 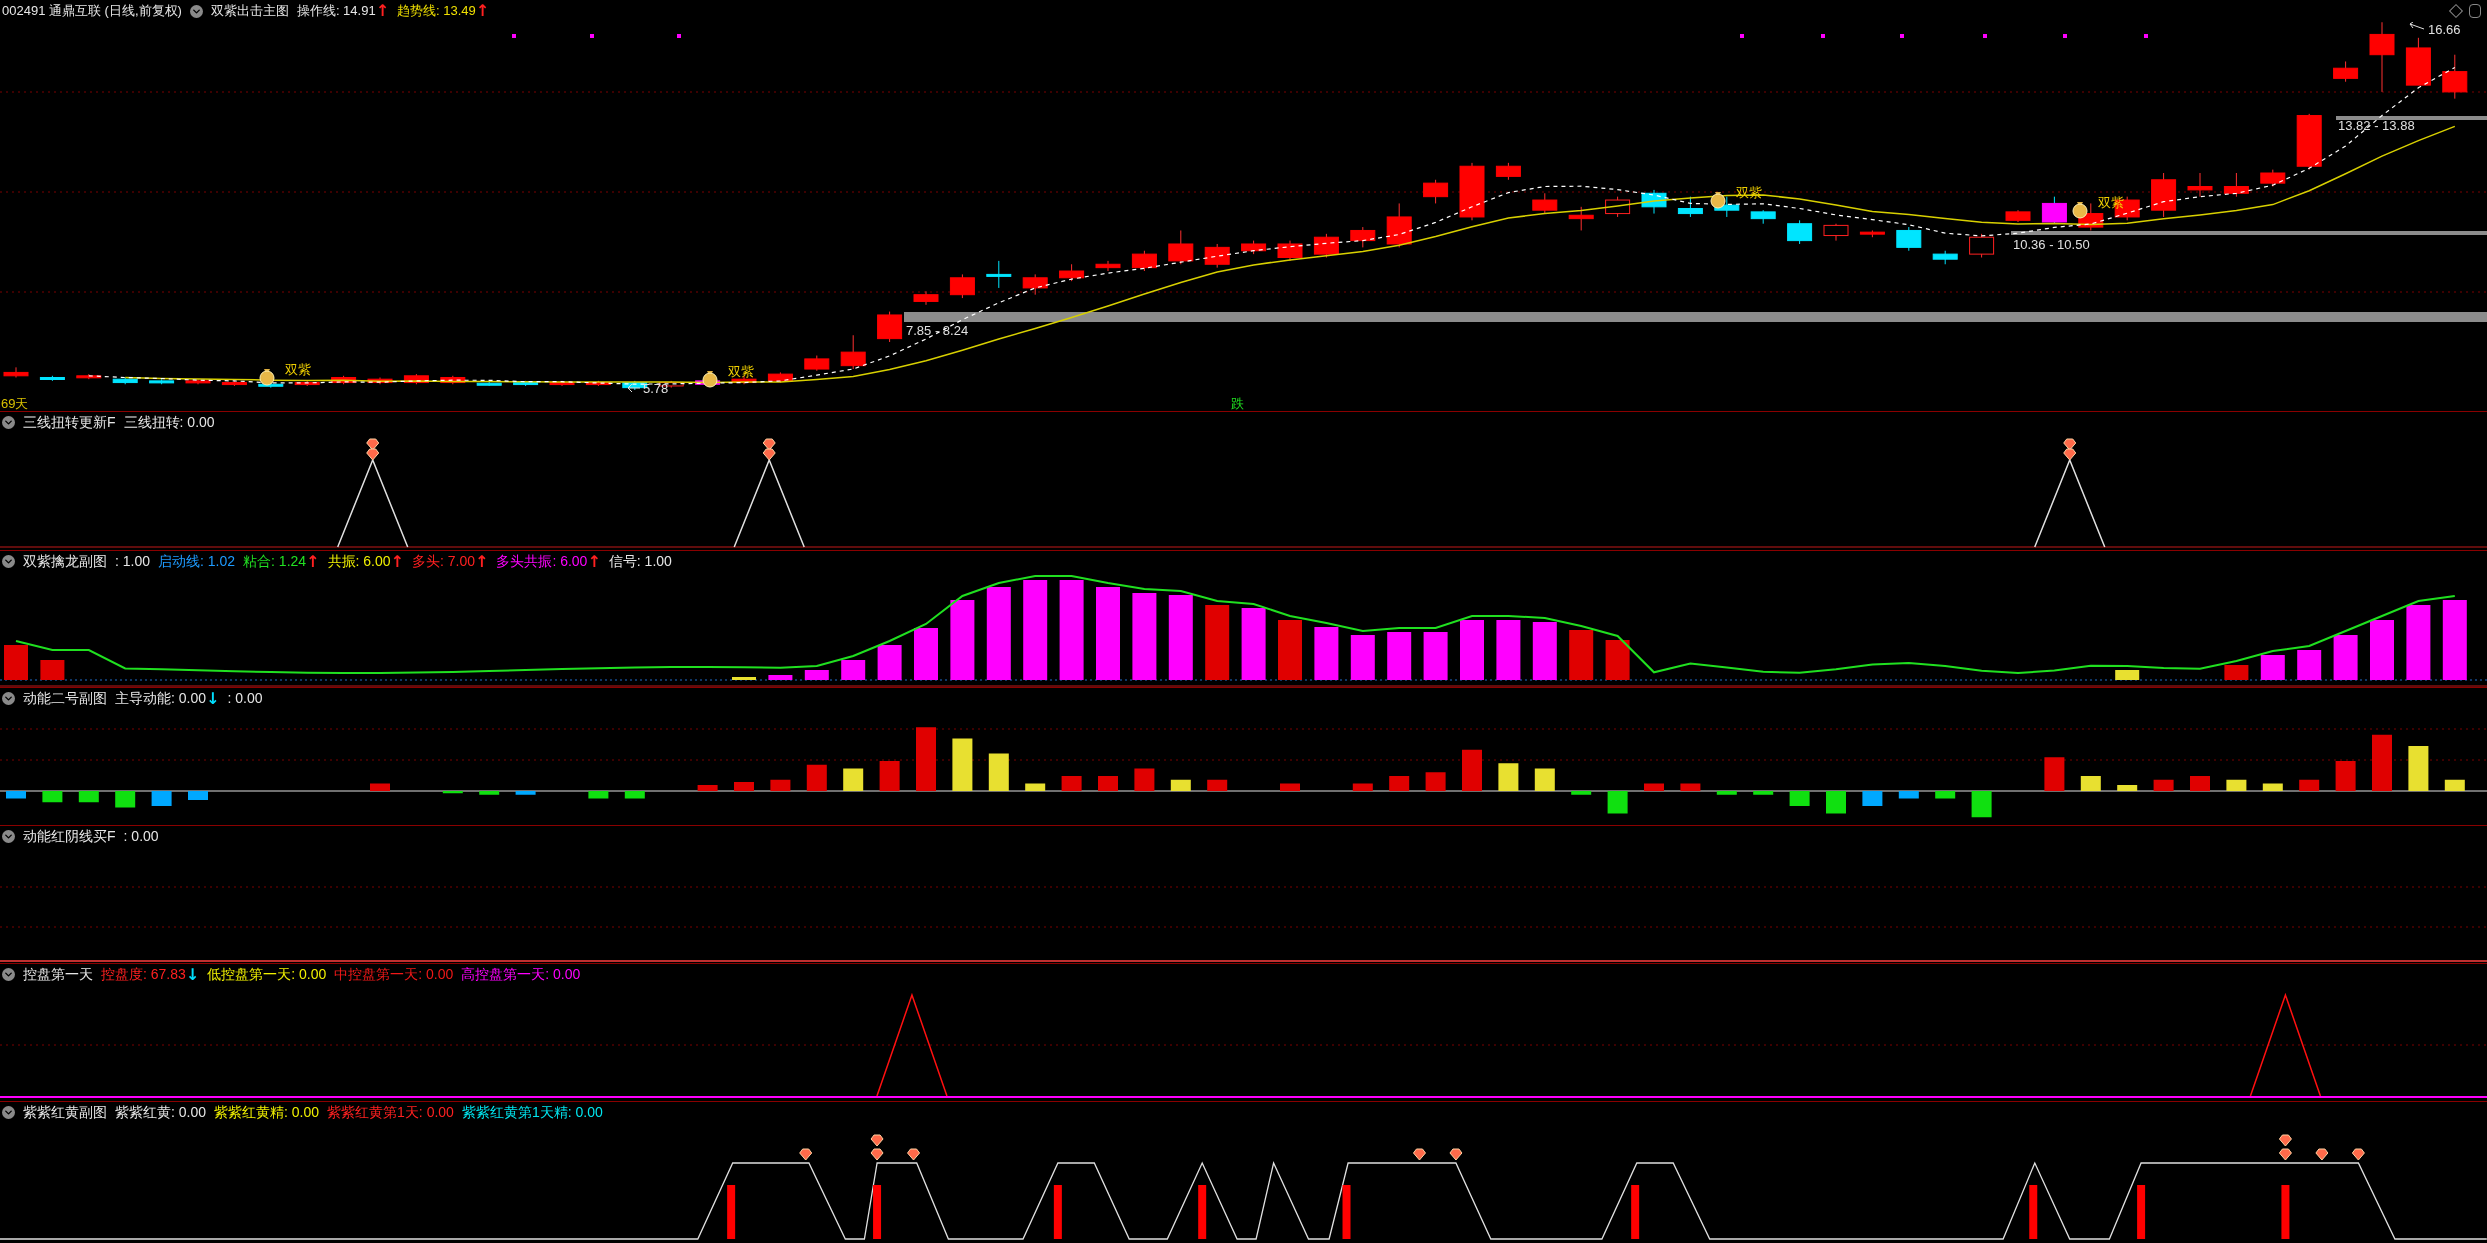 What do you see at coordinates (542, 561) in the screenshot?
I see `indicator-value: 多头共振: 6.00` at bounding box center [542, 561].